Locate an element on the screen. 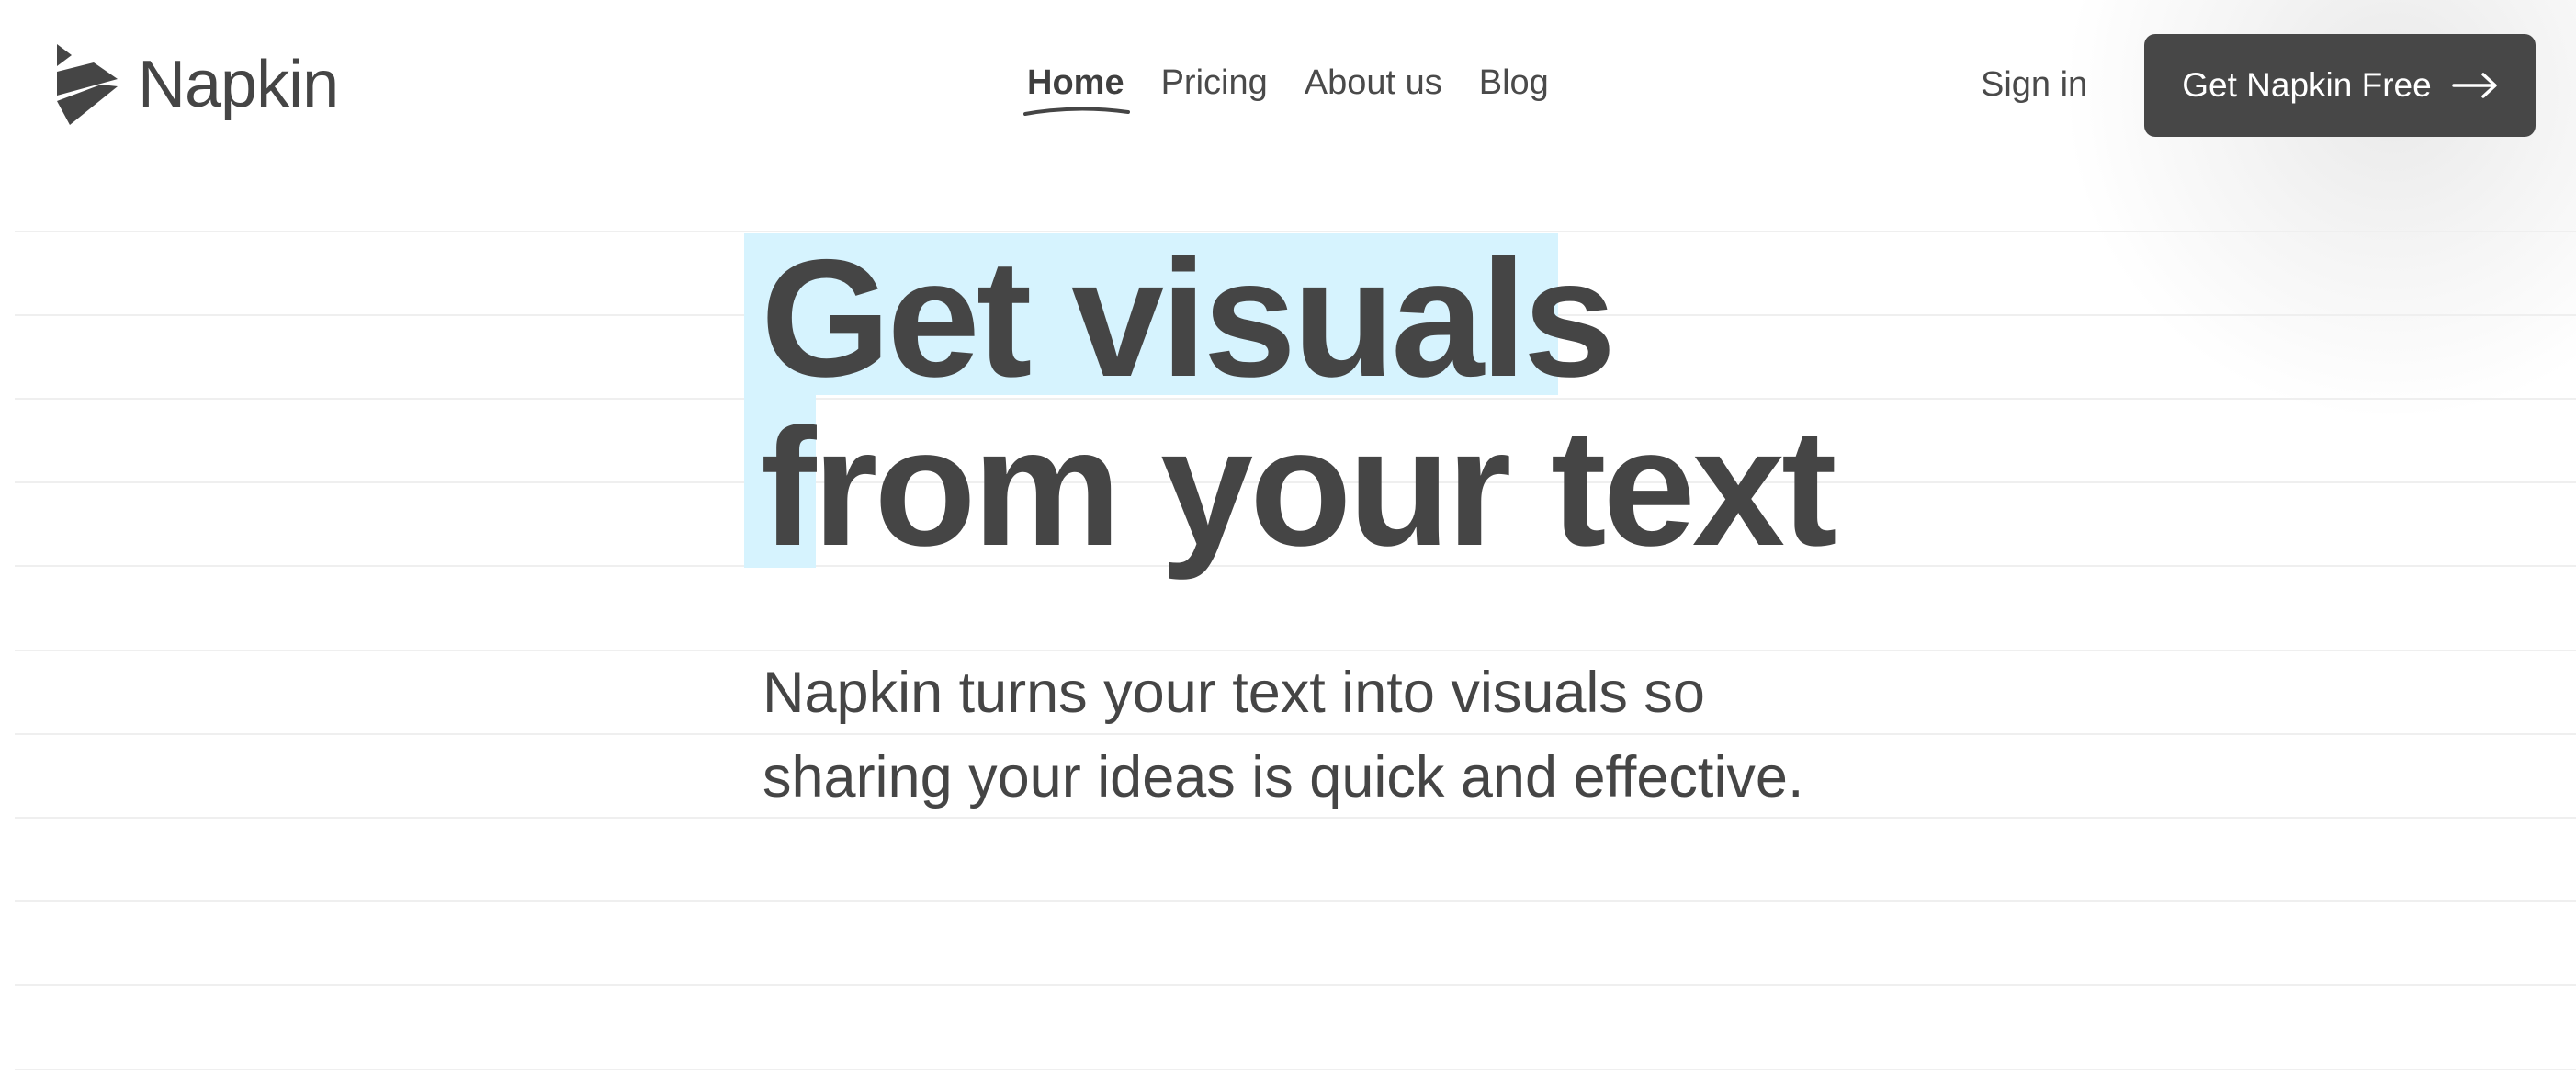 The width and height of the screenshot is (2576, 1086). nav-item-about-us: About us is located at coordinates (1373, 83).